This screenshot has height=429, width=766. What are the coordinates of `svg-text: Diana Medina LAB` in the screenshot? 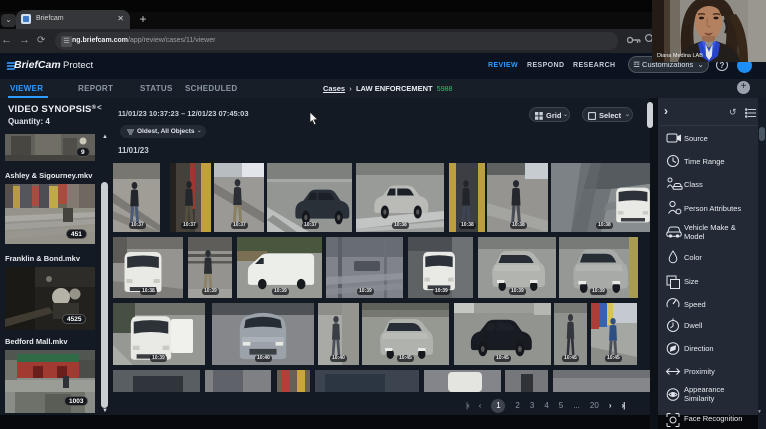 It's located at (680, 56).